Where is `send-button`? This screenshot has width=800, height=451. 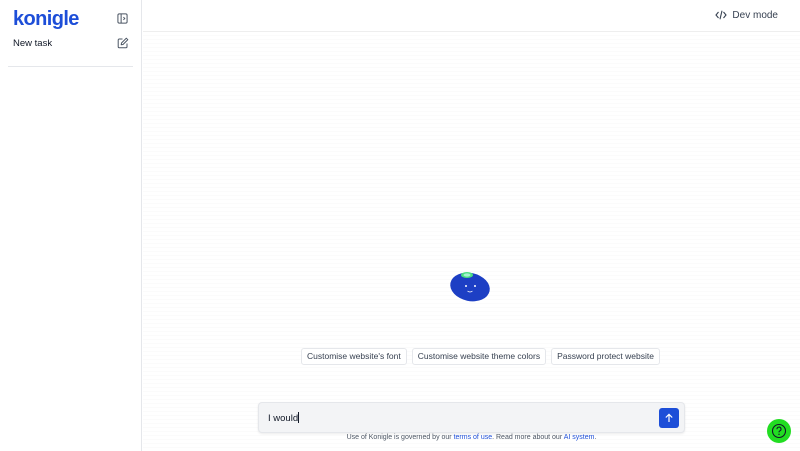 send-button is located at coordinates (669, 418).